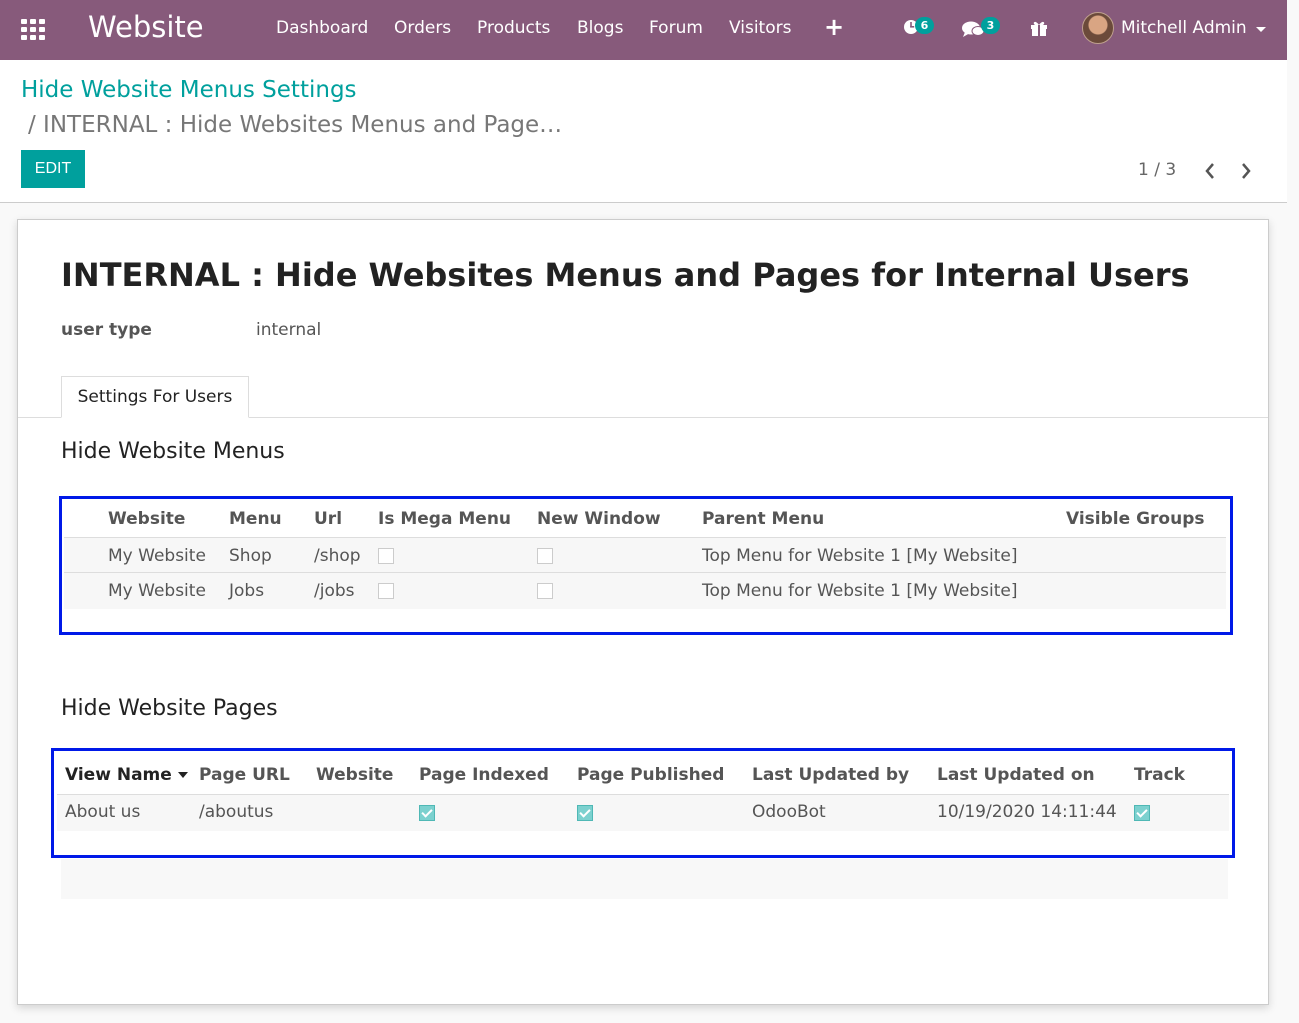  I want to click on user-avatar, so click(1098, 28).